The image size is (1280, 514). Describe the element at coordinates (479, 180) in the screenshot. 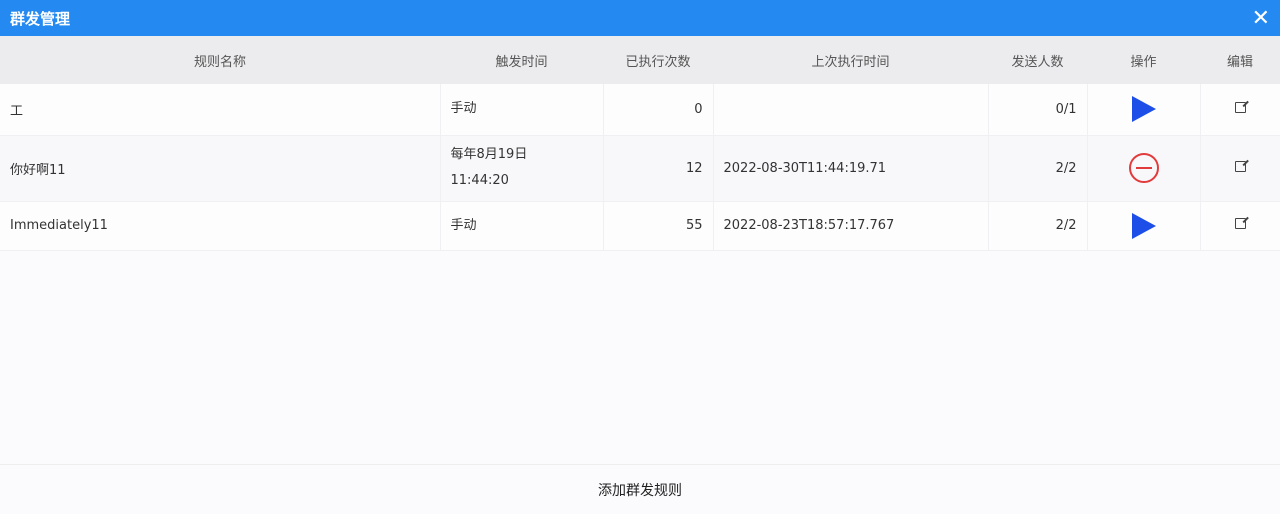

I see `trigger-time-text: 11:44:20` at that location.